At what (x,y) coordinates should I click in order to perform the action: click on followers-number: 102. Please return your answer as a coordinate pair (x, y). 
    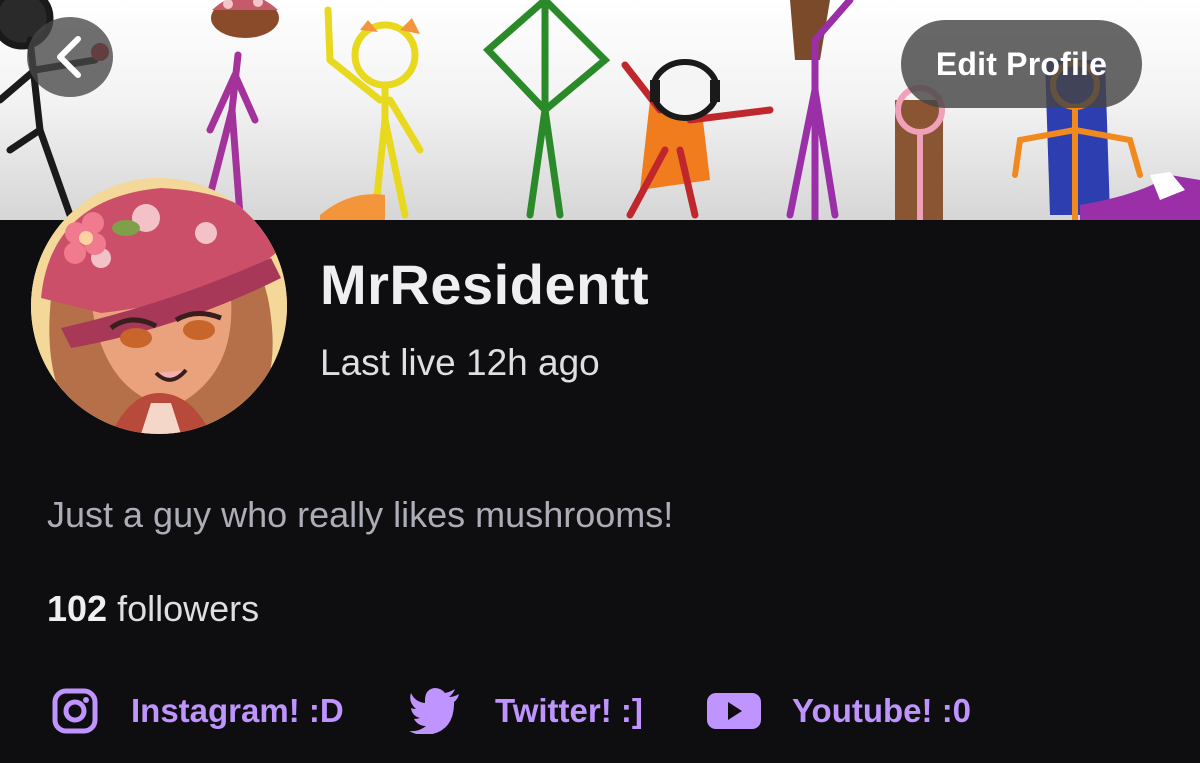
    Looking at the image, I should click on (77, 608).